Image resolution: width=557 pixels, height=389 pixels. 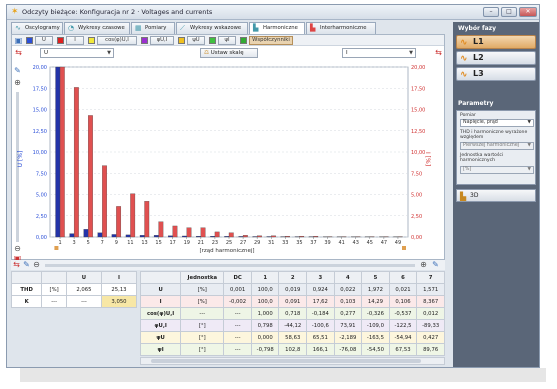 I want to click on table-cell: -54,50, so click(x=375, y=349).